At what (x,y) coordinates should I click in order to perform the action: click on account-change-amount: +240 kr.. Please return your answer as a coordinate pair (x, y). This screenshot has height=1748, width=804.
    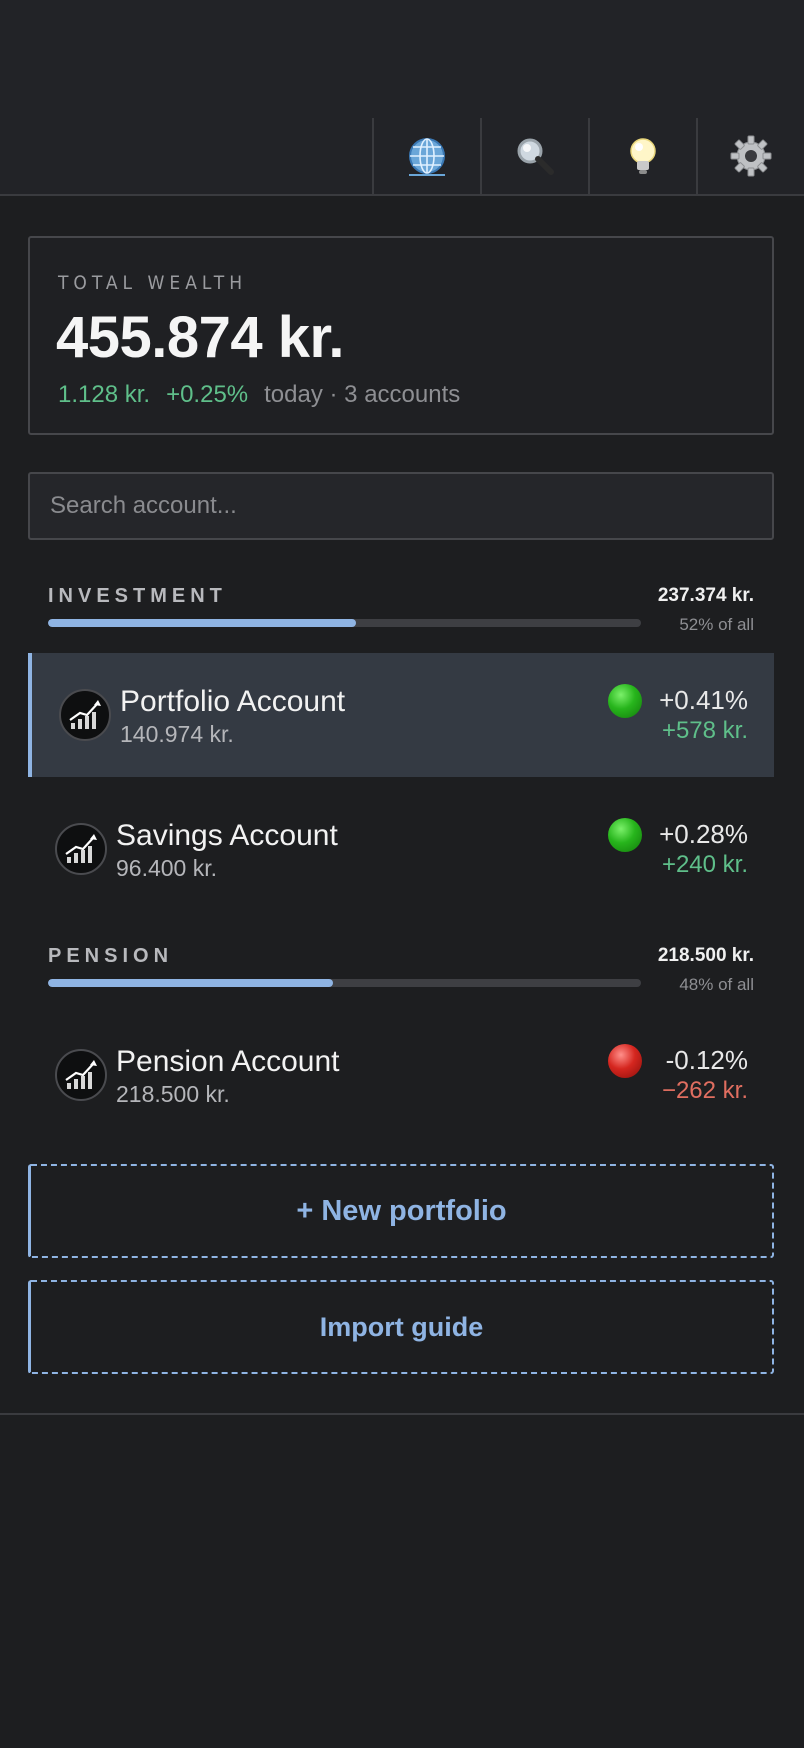
    Looking at the image, I should click on (704, 864).